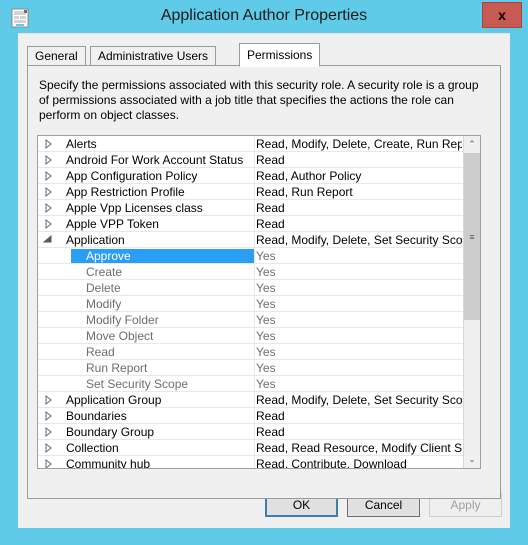 The height and width of the screenshot is (545, 528). I want to click on tab-permissions: Permissions, so click(280, 55).